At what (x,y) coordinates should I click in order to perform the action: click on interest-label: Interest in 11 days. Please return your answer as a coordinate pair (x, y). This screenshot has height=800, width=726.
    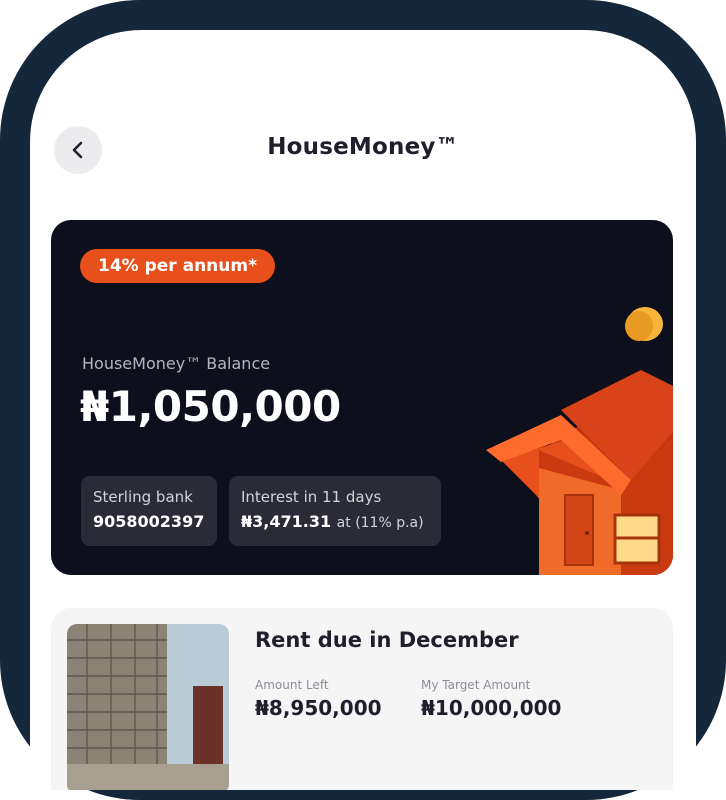
    Looking at the image, I should click on (311, 497).